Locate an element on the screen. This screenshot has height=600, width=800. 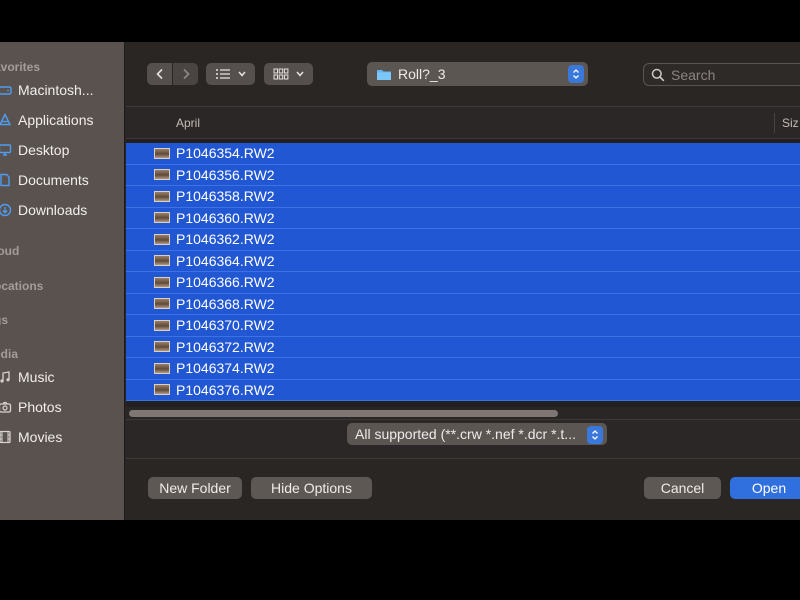
file-name: P1046372.RW2 is located at coordinates (225, 346).